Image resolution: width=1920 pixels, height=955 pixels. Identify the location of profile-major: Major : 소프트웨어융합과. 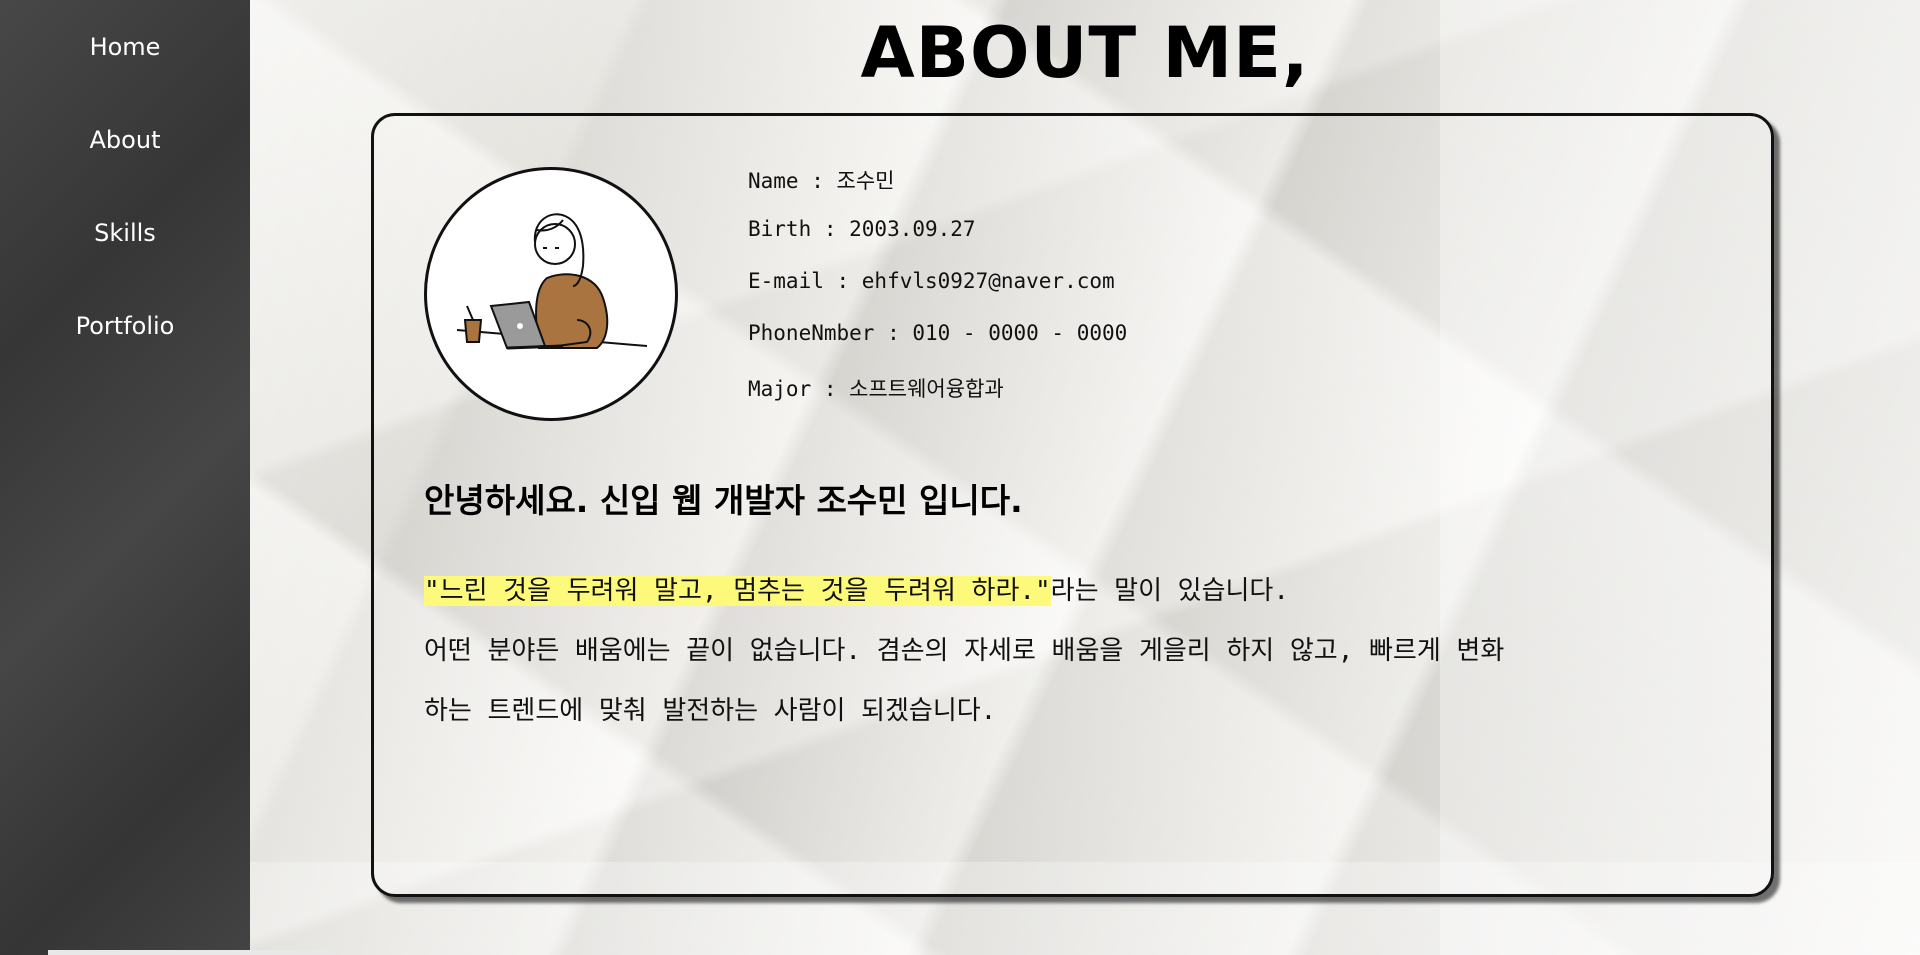
(876, 389).